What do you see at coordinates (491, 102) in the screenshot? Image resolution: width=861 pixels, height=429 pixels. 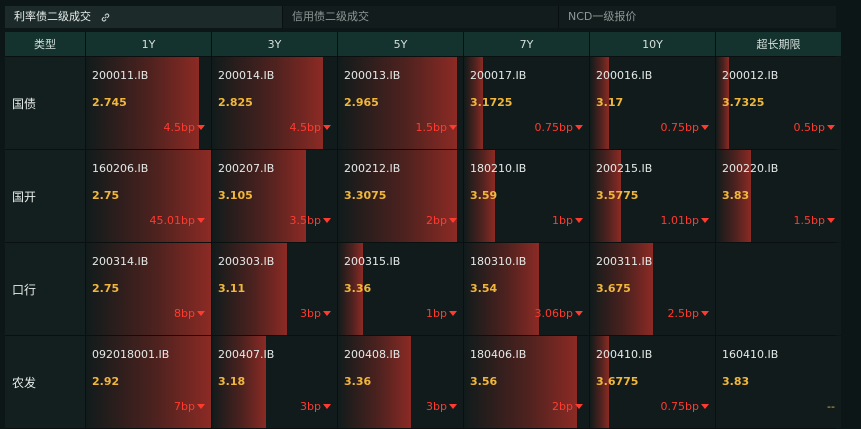 I see `bond-yield: 3.1725` at bounding box center [491, 102].